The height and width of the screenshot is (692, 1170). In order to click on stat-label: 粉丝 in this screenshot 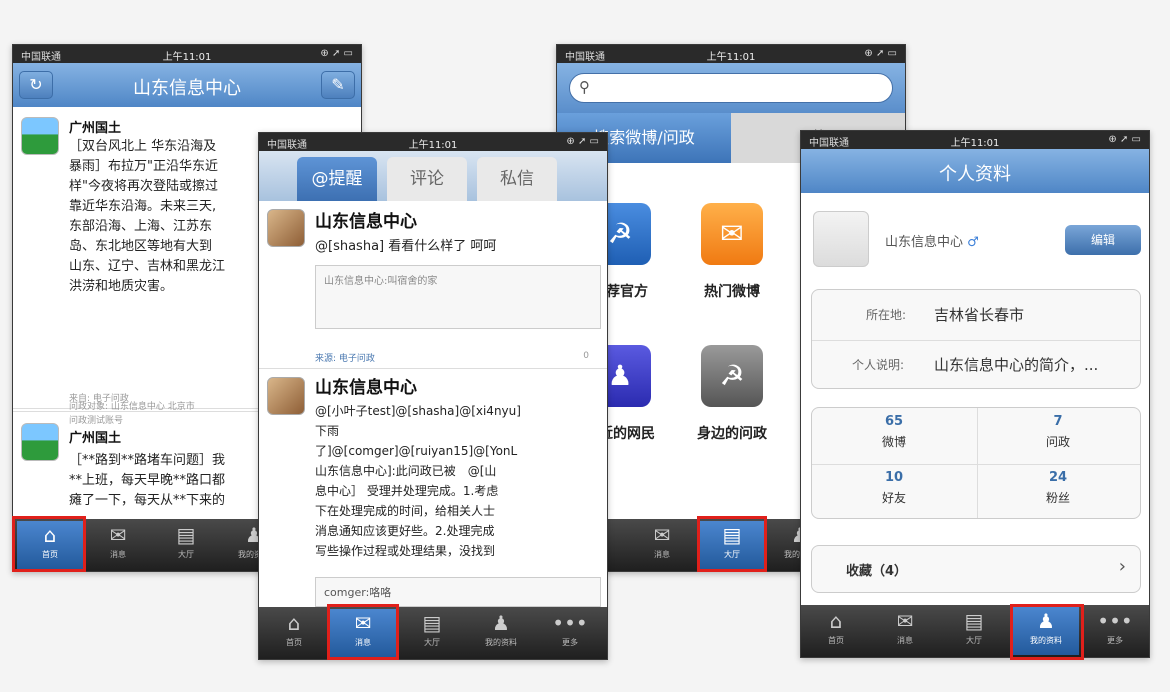, I will do `click(1057, 498)`.